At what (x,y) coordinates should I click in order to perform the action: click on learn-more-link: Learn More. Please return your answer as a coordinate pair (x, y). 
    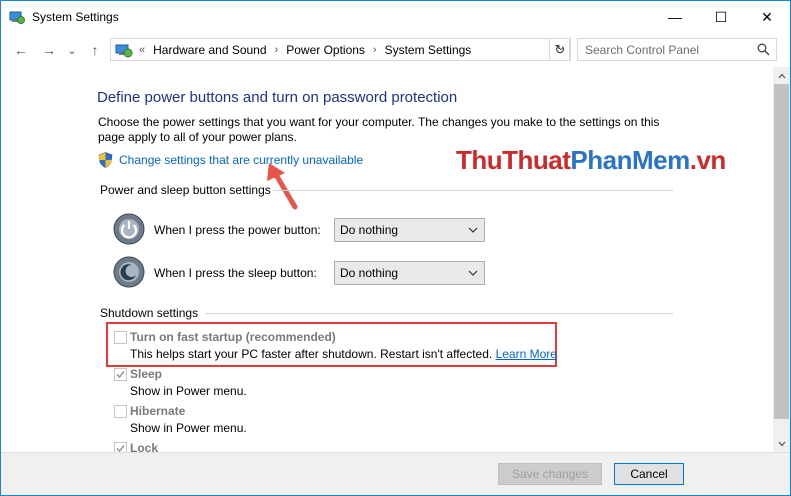
    Looking at the image, I should click on (526, 354).